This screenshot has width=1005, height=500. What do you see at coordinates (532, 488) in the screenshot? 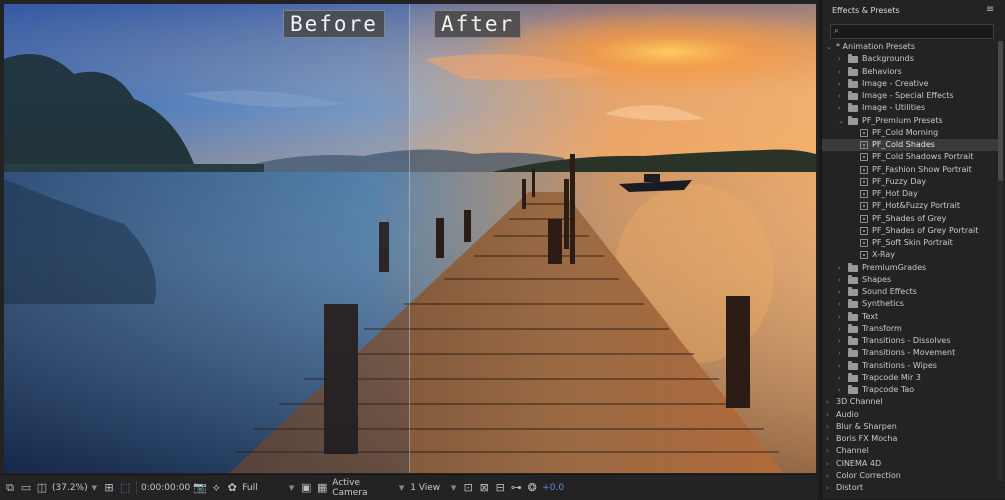
I see `reset-exposure-icon: ❂` at bounding box center [532, 488].